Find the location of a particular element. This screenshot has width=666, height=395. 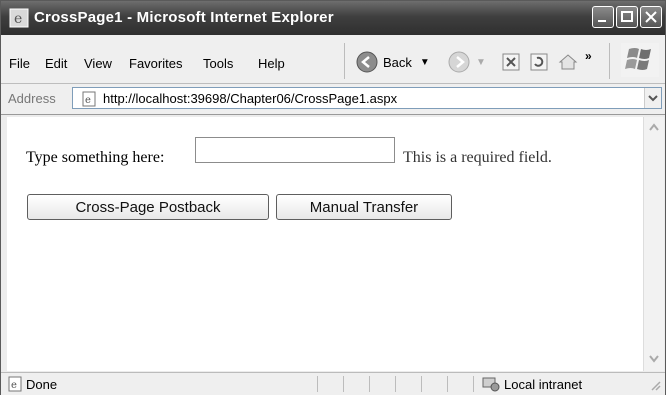

manual-transfer-button: Manual Transfer is located at coordinates (364, 207).